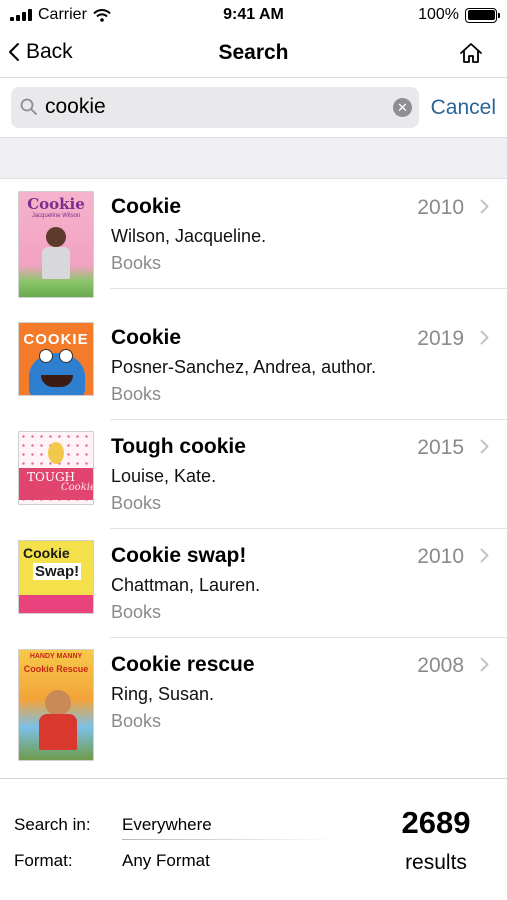 The width and height of the screenshot is (507, 900). Describe the element at coordinates (186, 585) in the screenshot. I see `result-author: Chattman, Lauren.` at that location.